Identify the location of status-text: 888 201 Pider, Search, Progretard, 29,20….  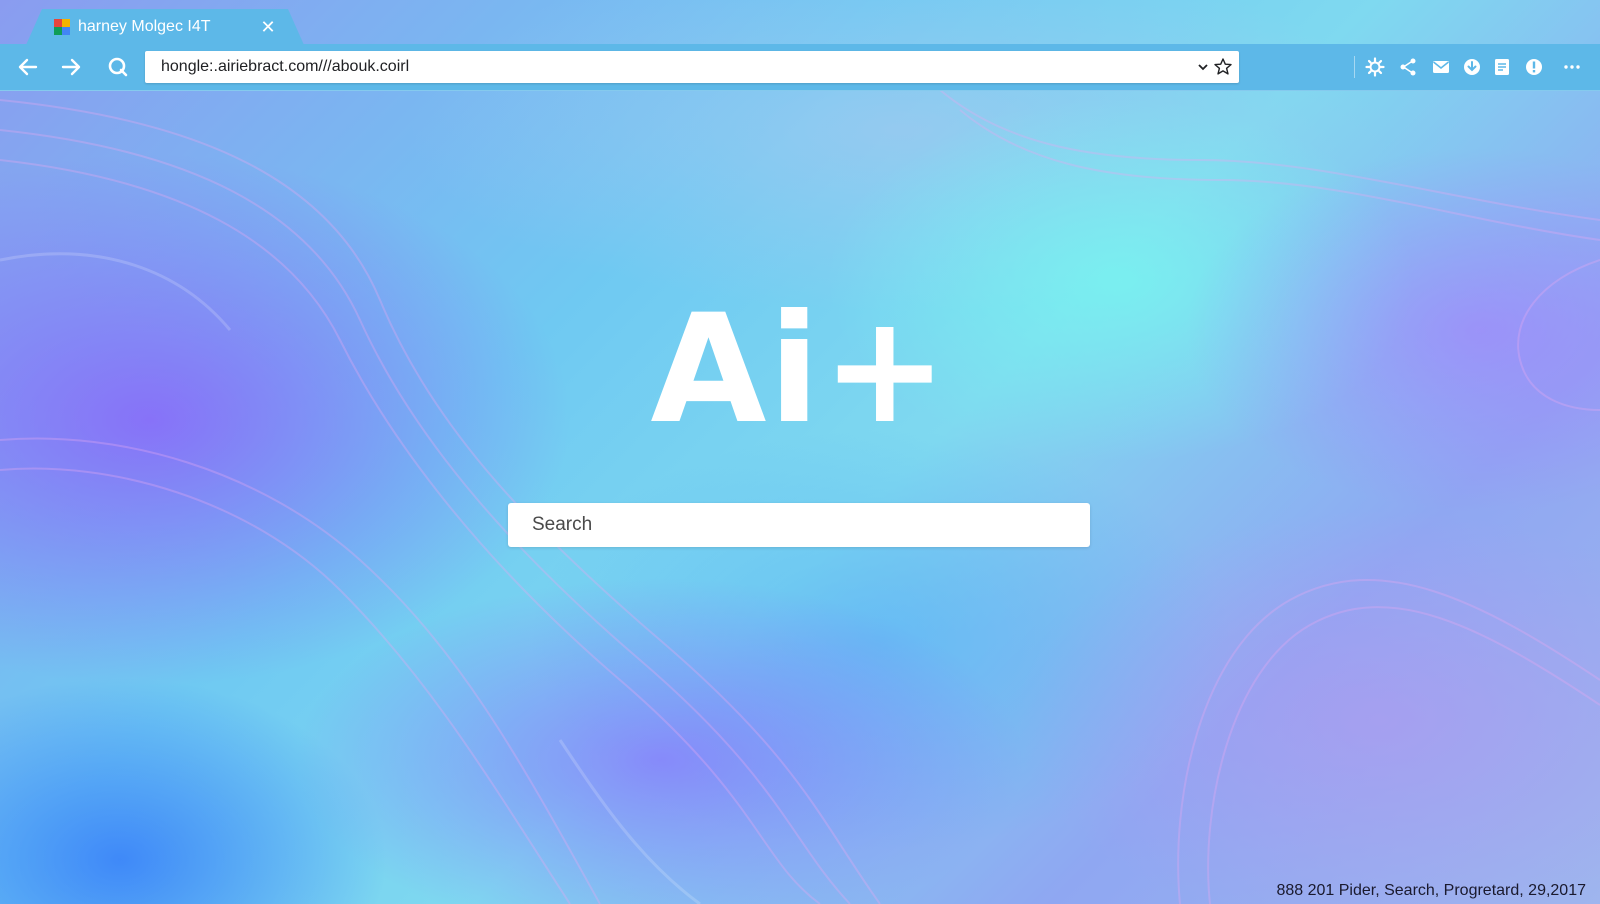
(1431, 890).